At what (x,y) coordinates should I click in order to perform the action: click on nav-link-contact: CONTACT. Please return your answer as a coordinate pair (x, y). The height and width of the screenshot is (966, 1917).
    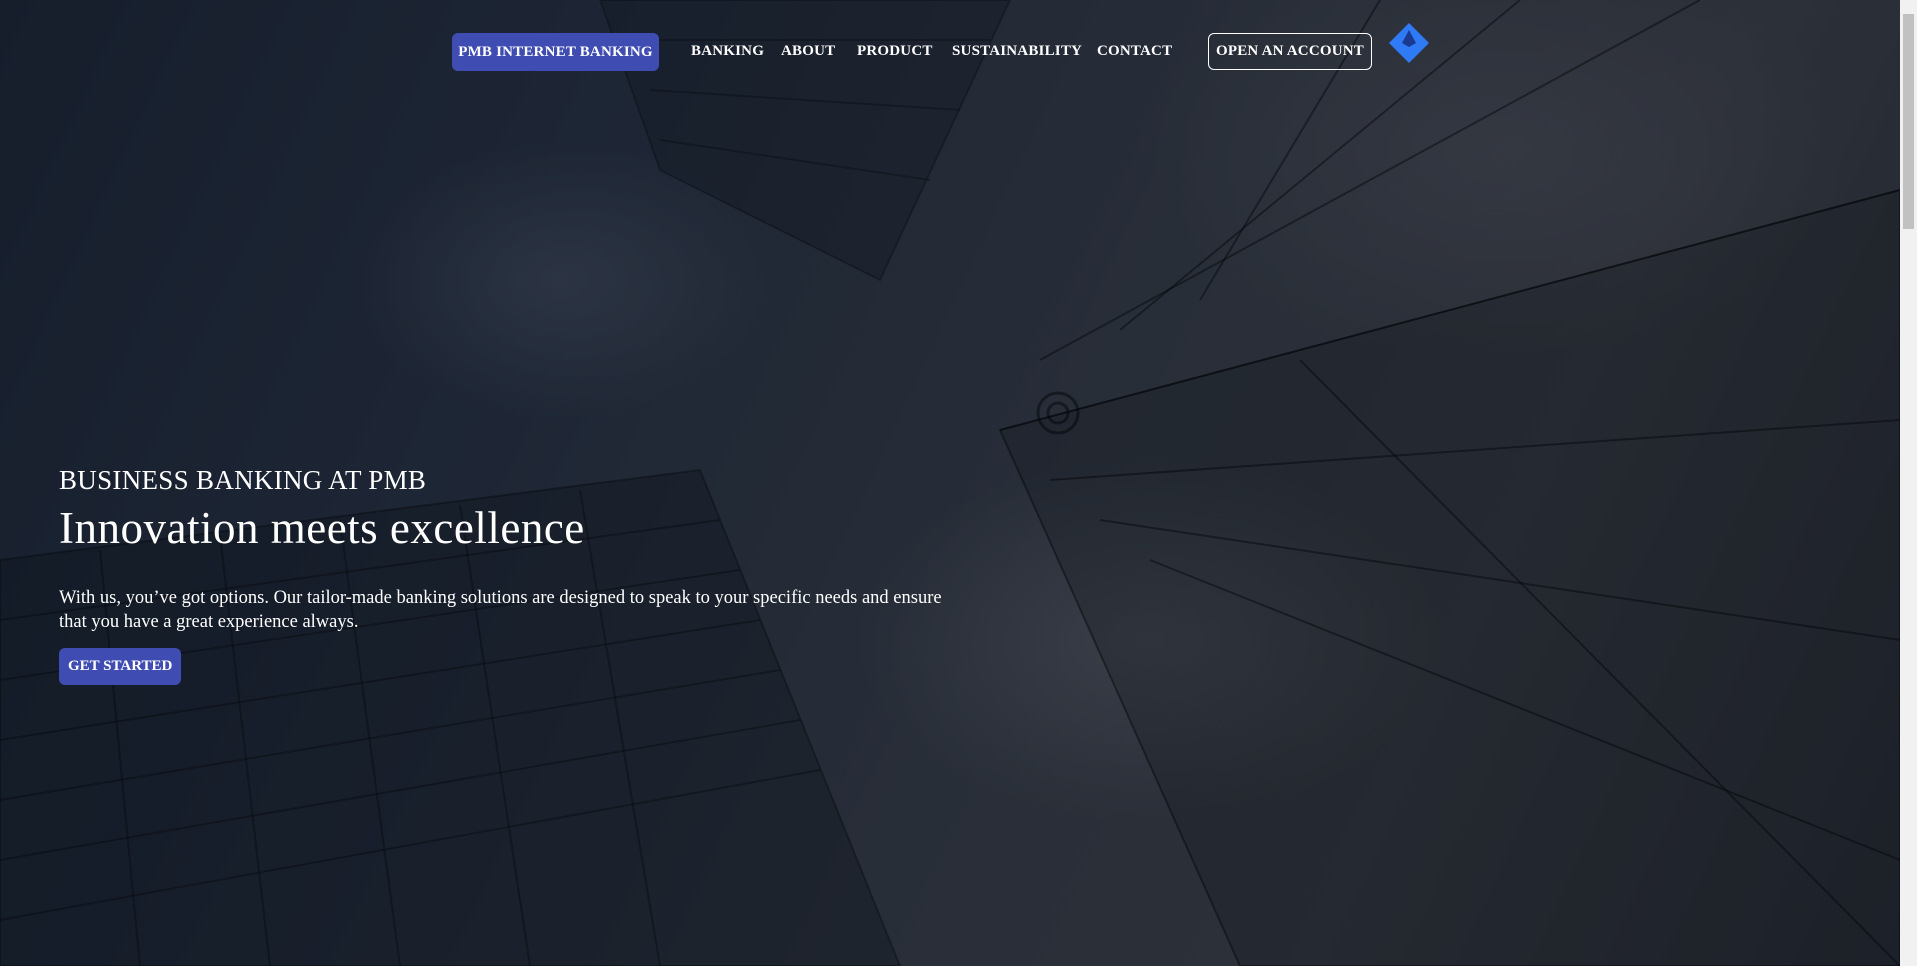
    Looking at the image, I should click on (1134, 51).